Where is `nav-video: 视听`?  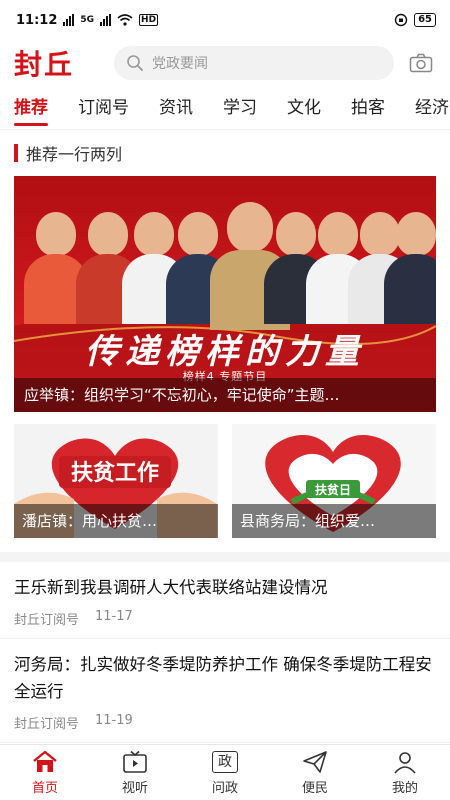 nav-video: 视听 is located at coordinates (135, 772).